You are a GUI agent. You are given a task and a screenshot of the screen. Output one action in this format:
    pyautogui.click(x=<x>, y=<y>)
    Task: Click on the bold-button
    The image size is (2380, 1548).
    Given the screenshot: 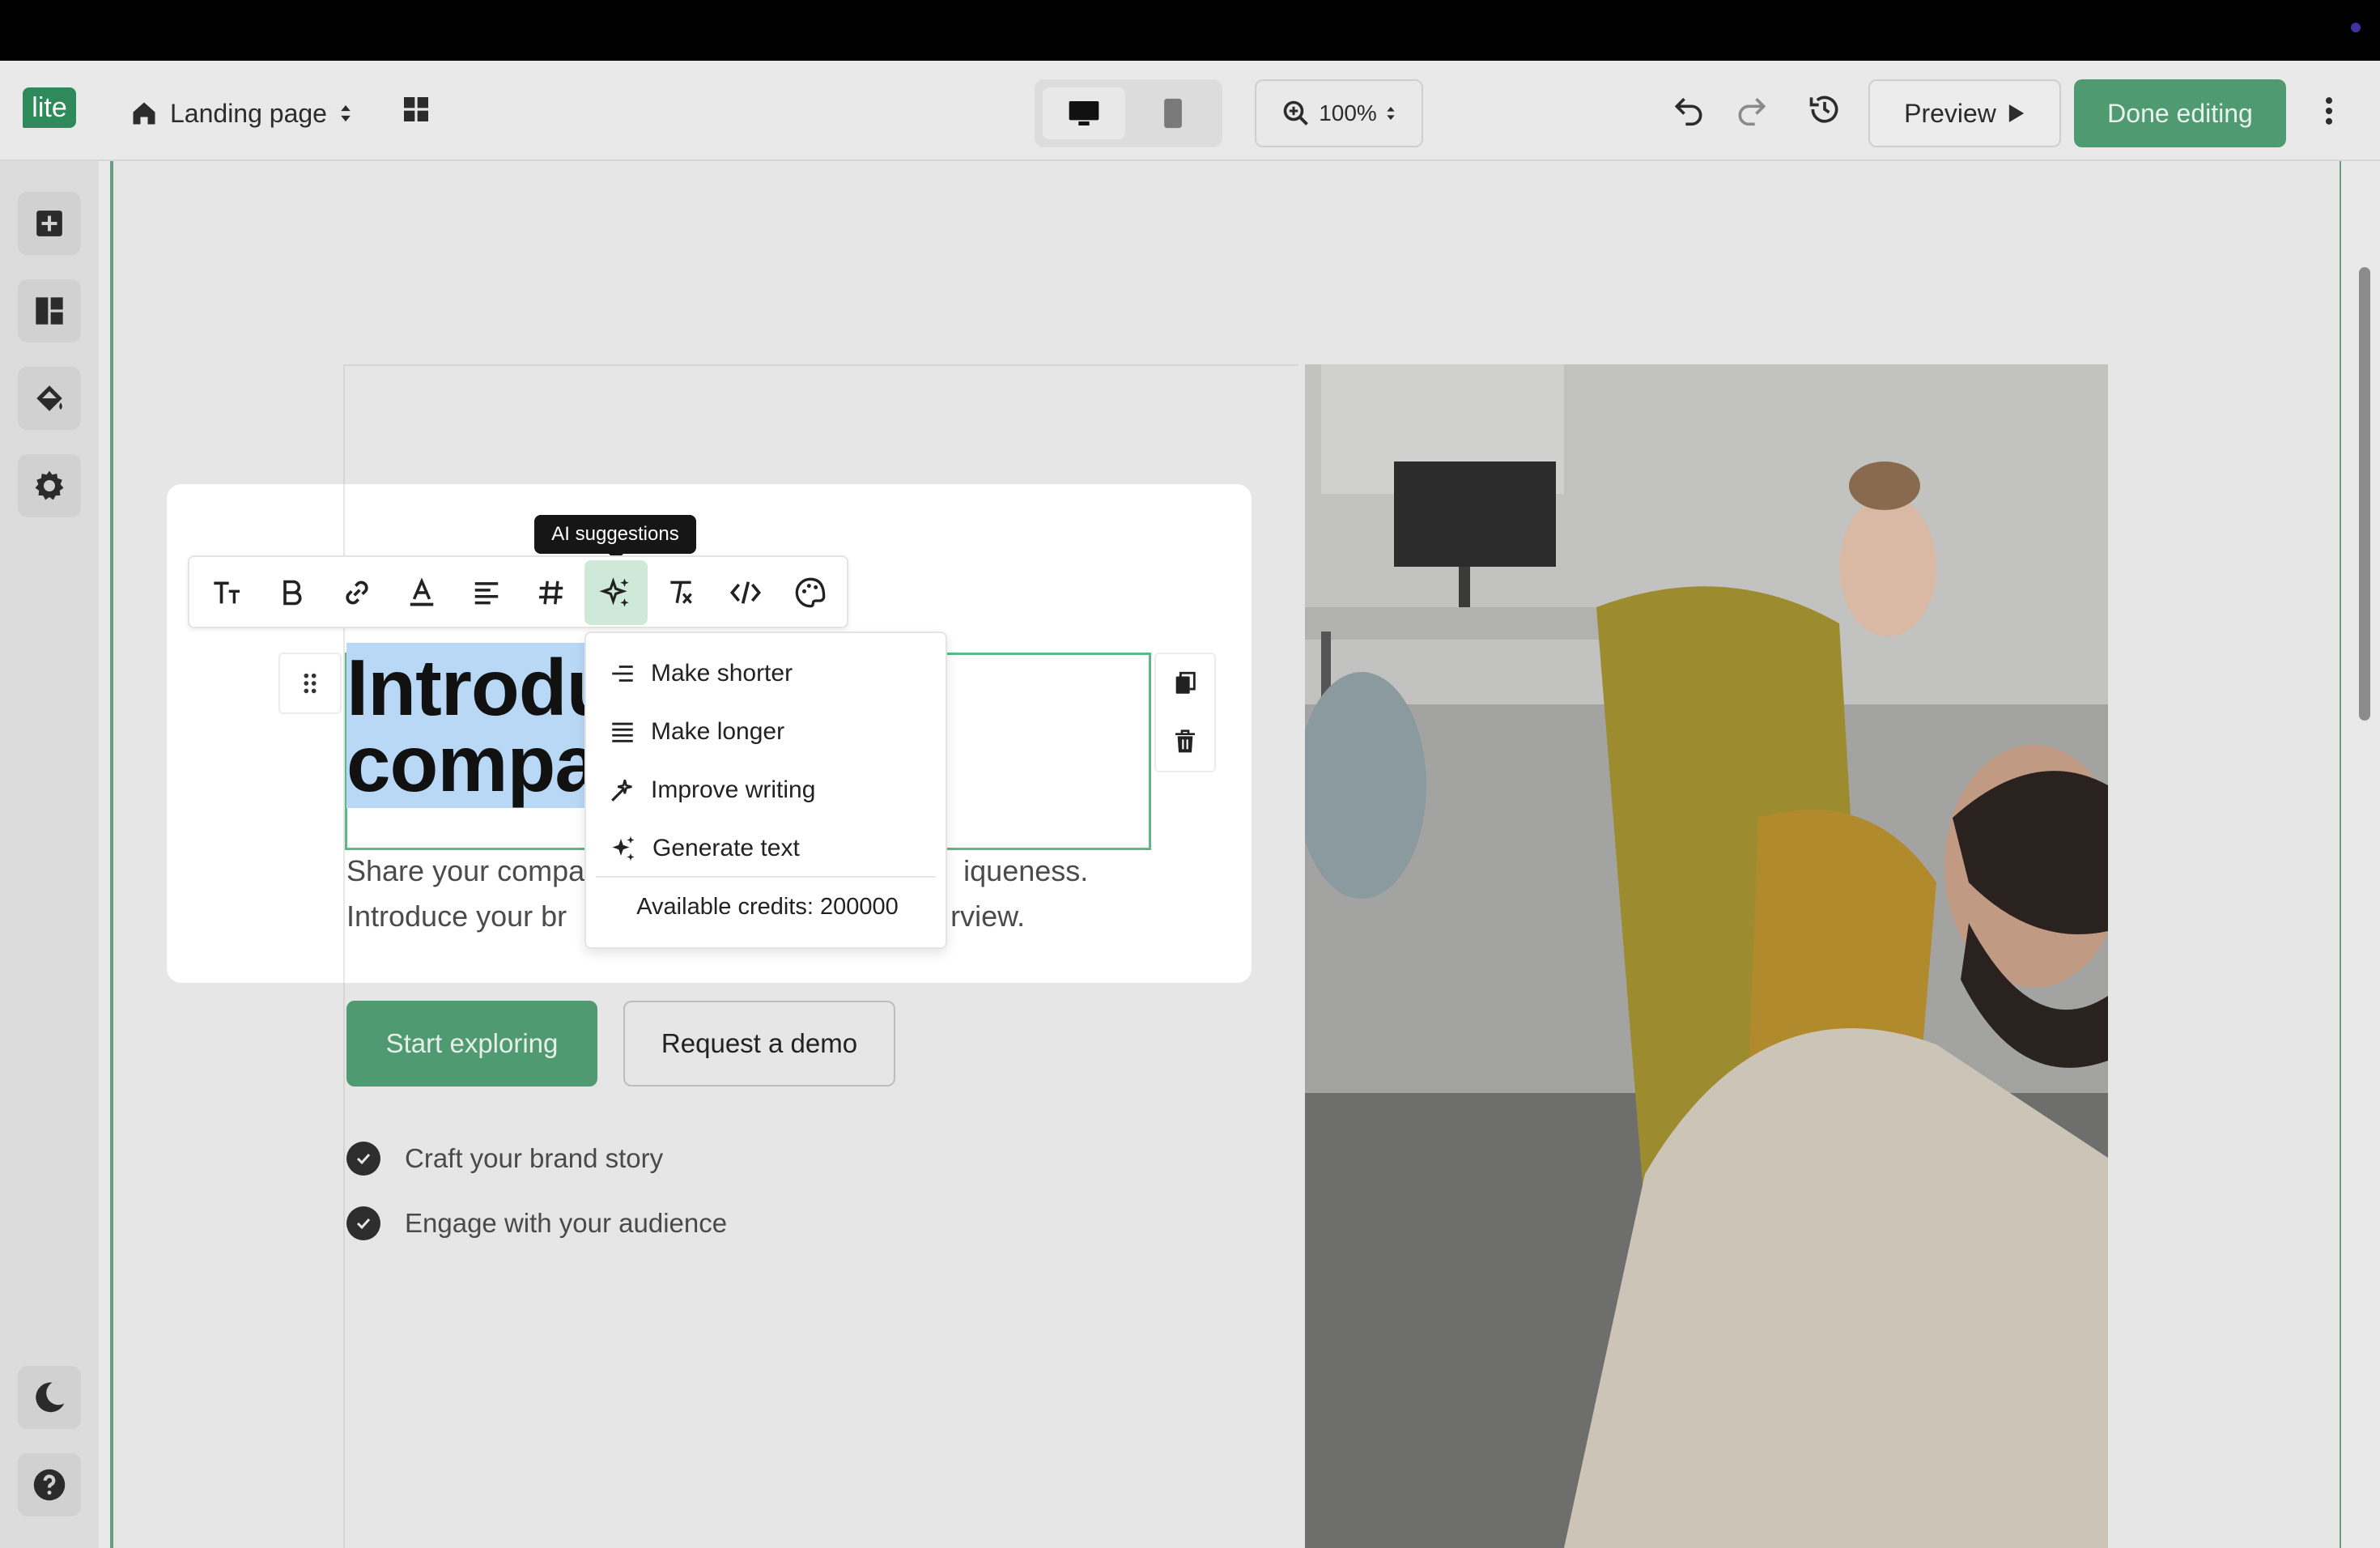 What is the action you would take?
    pyautogui.click(x=292, y=592)
    